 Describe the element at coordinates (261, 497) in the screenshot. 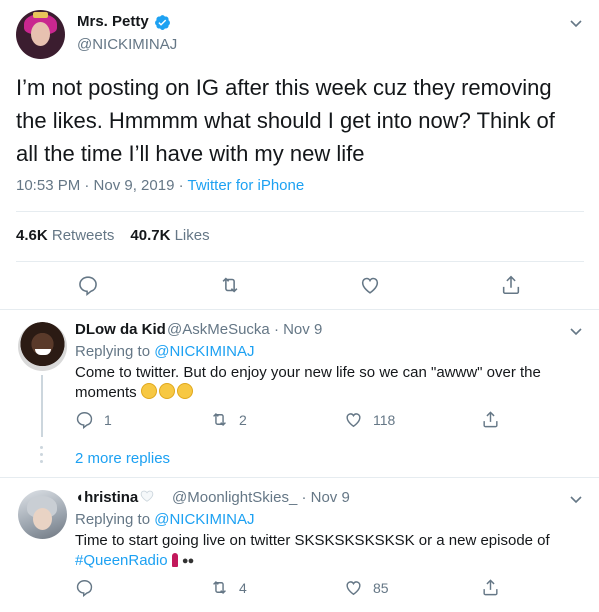

I see `reply-handle: @MoonlightSkies_ · Nov 9` at that location.